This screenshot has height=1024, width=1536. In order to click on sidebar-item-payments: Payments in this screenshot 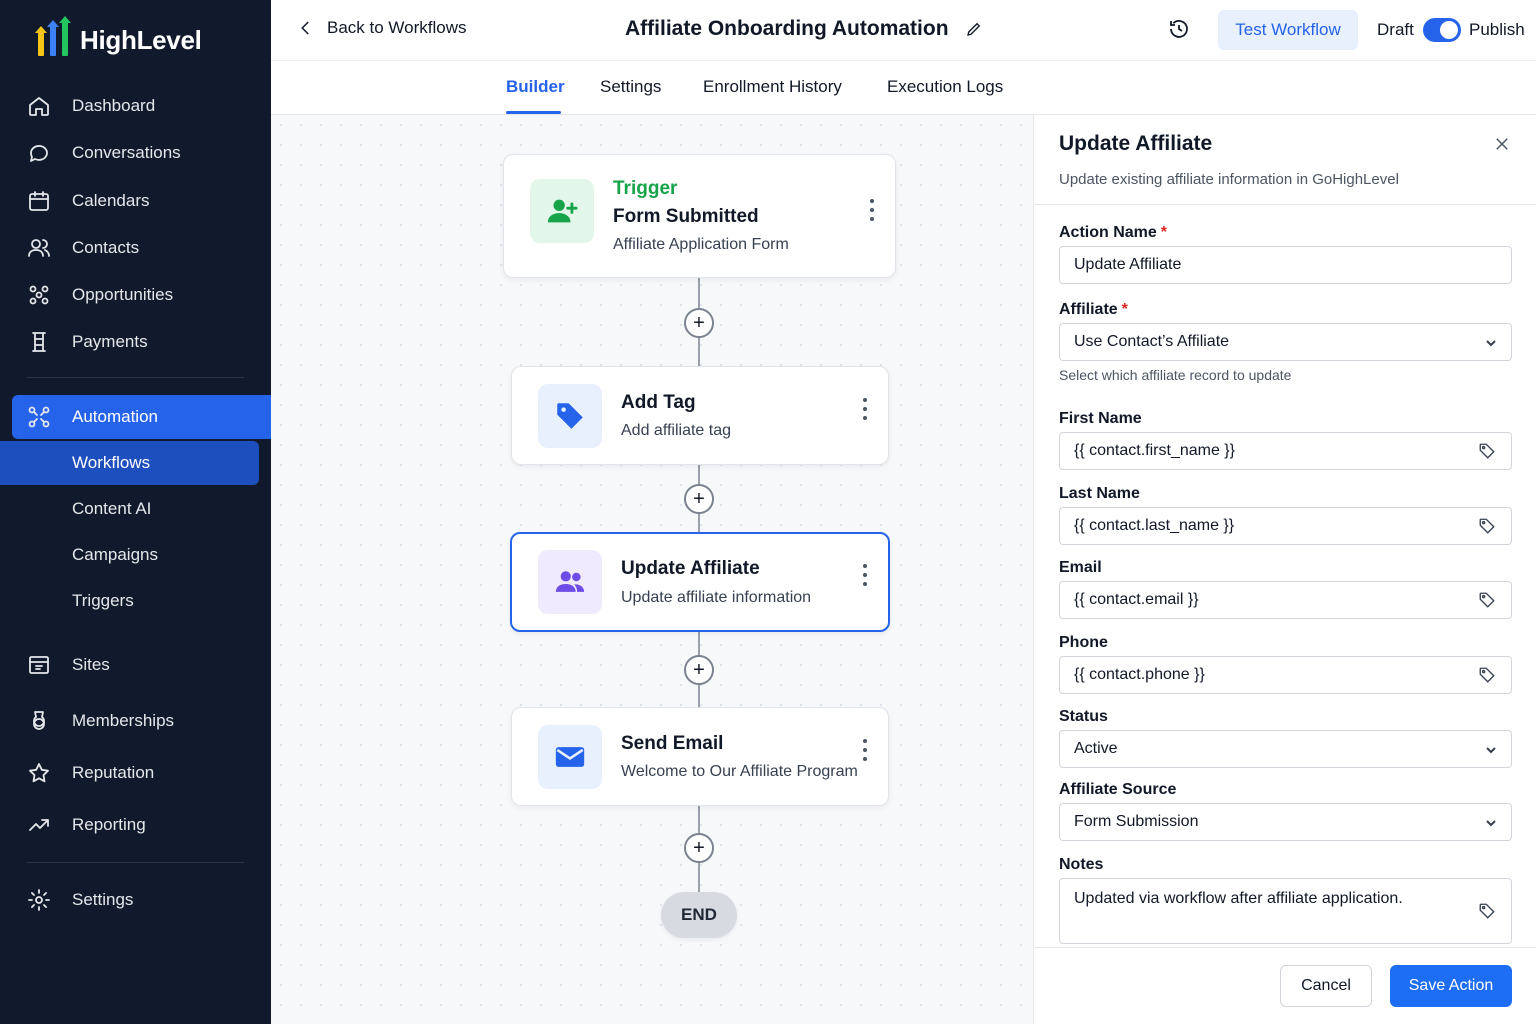, I will do `click(135, 342)`.